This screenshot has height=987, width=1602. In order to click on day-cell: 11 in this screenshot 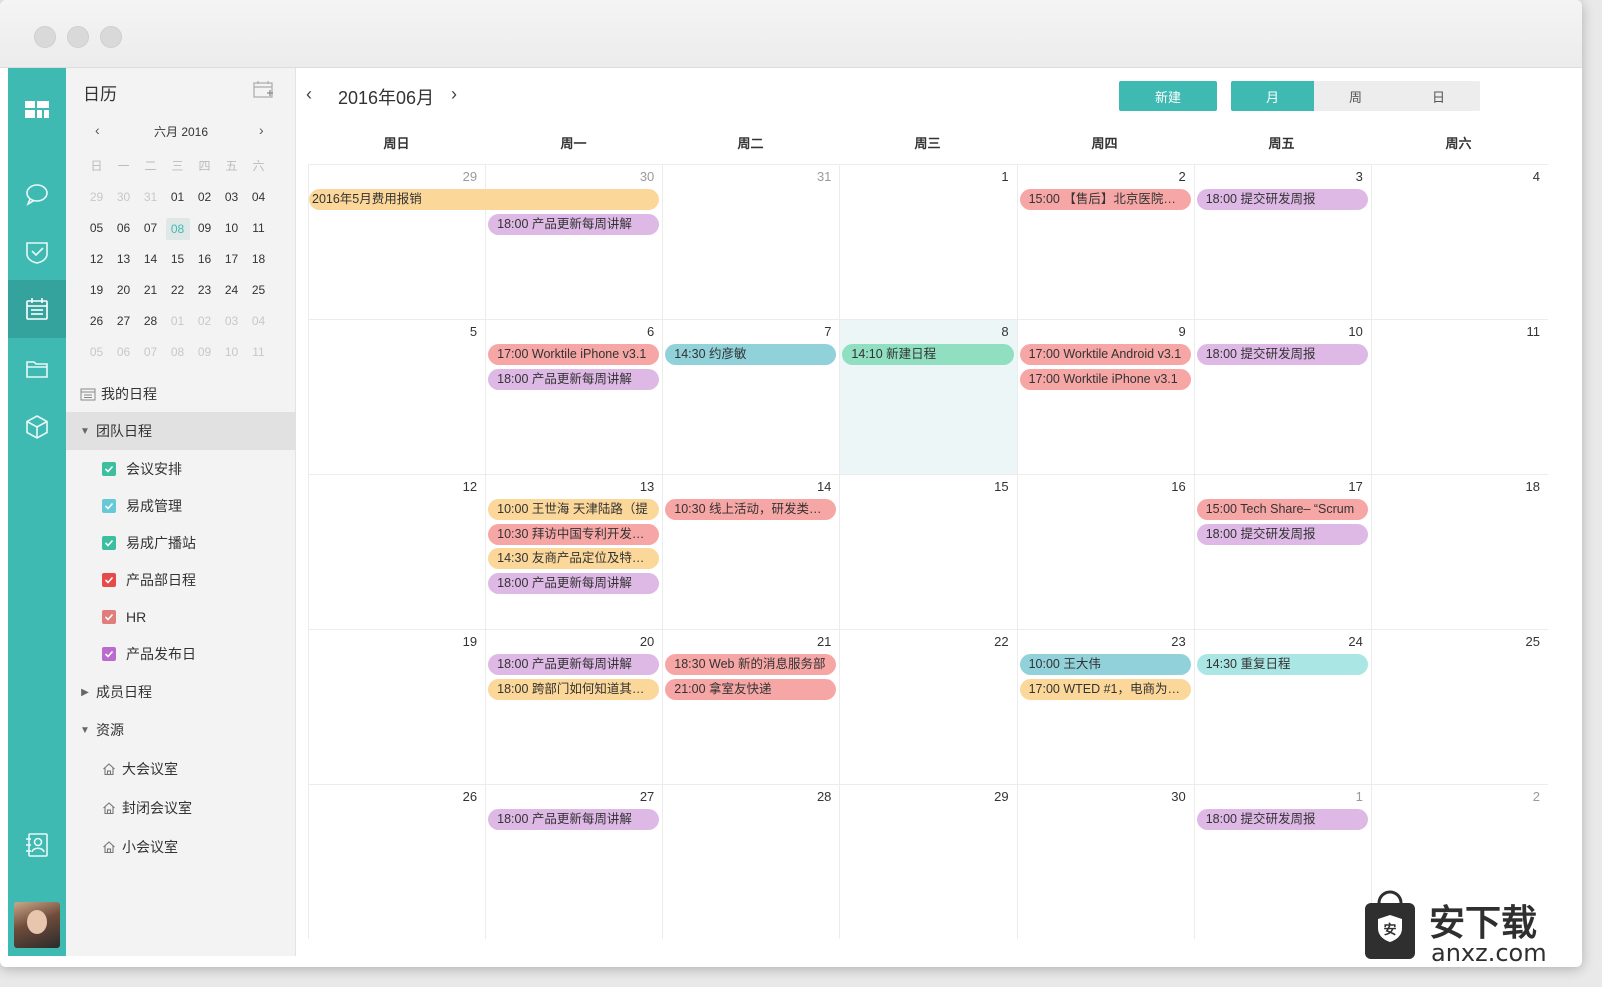, I will do `click(1459, 396)`.